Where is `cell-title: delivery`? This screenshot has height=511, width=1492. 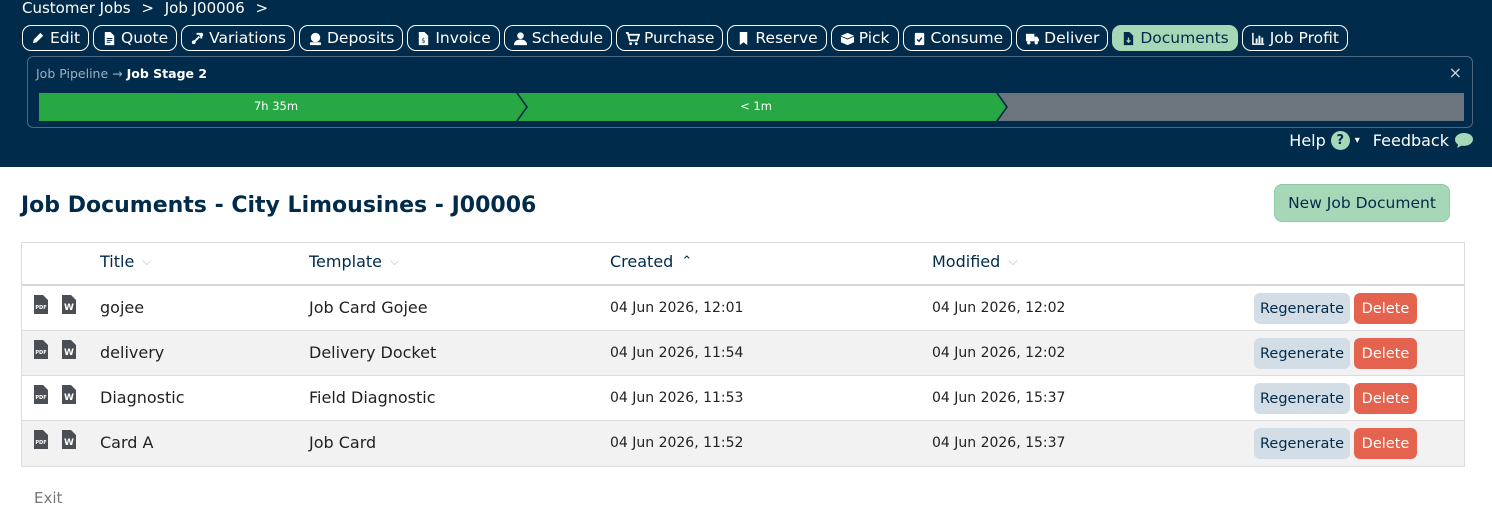
cell-title: delivery is located at coordinates (132, 352).